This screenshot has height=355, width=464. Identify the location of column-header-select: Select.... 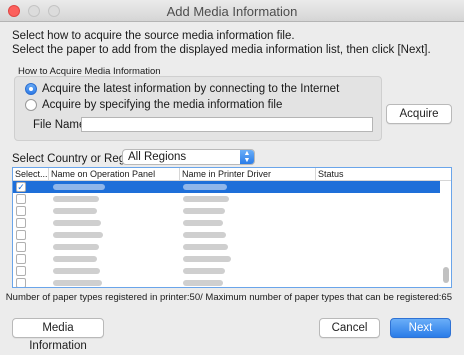
(31, 174).